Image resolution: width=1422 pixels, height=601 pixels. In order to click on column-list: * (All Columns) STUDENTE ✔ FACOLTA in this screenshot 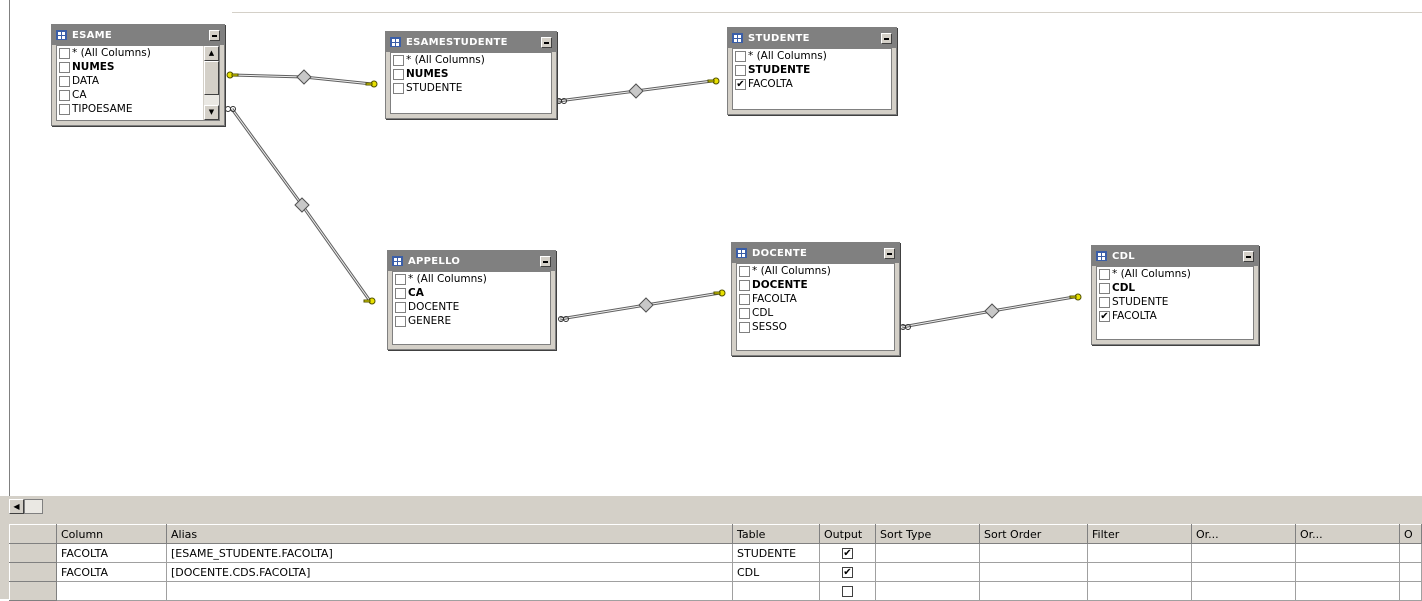, I will do `click(812, 79)`.